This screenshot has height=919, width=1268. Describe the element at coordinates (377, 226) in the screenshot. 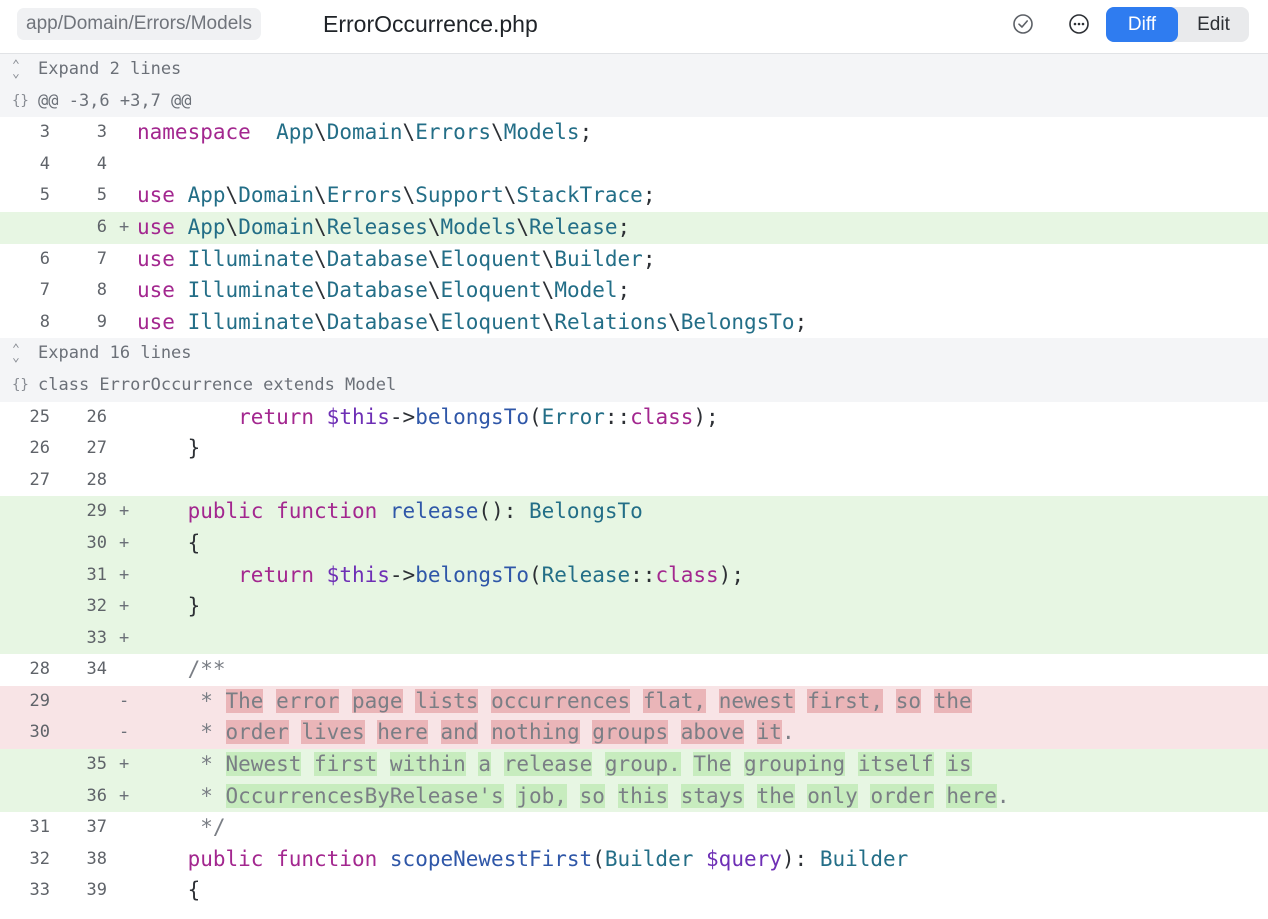

I see `code-token: Releases` at that location.